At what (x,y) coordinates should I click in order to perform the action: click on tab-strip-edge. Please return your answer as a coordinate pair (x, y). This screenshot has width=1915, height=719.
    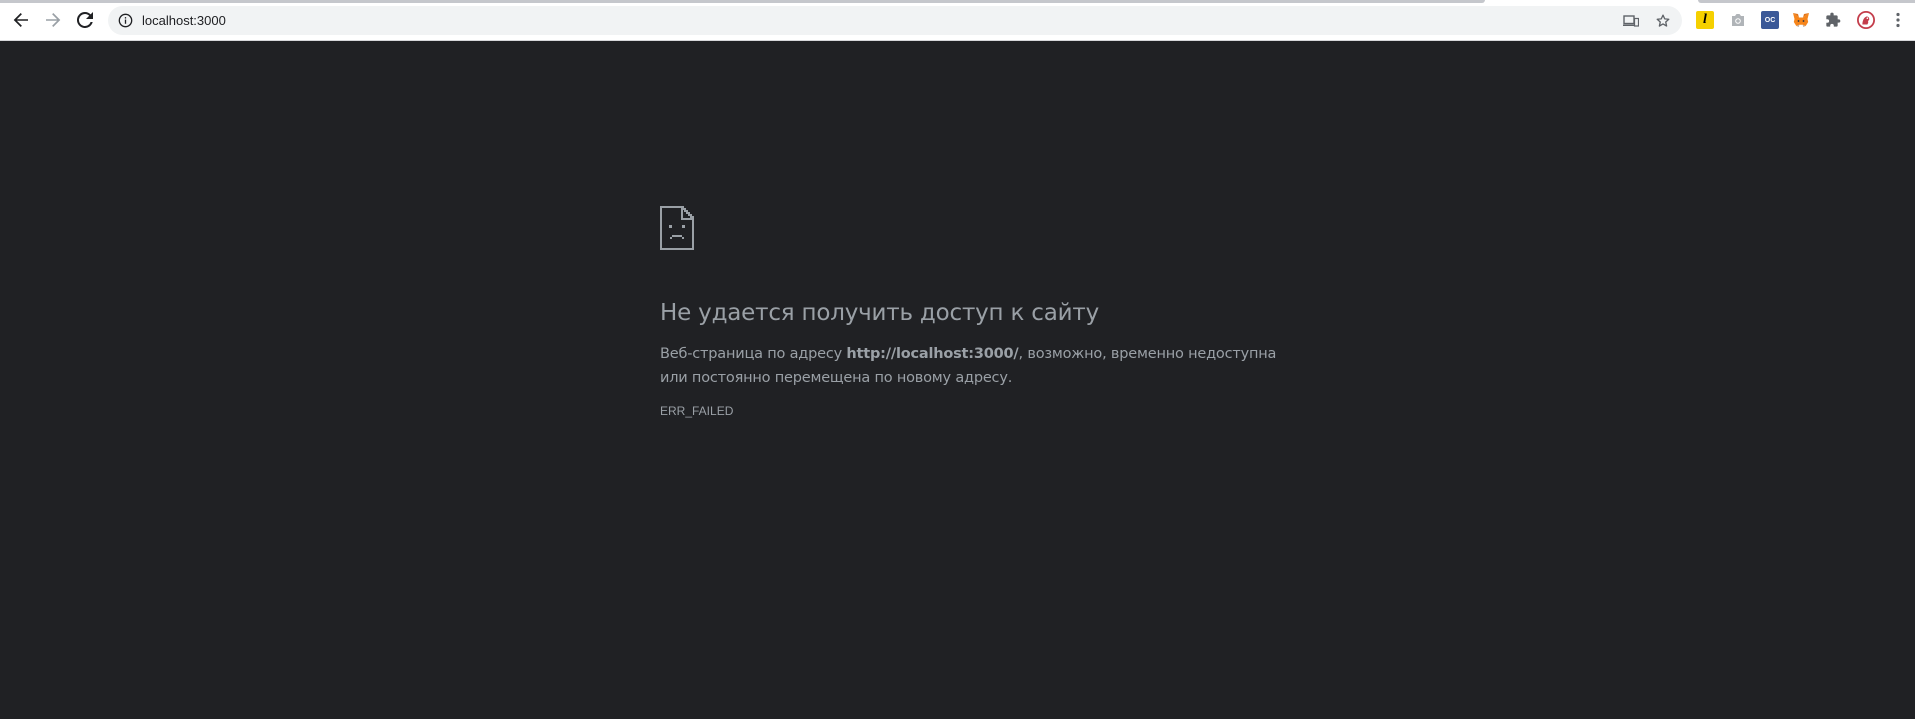
    Looking at the image, I should click on (742, 1).